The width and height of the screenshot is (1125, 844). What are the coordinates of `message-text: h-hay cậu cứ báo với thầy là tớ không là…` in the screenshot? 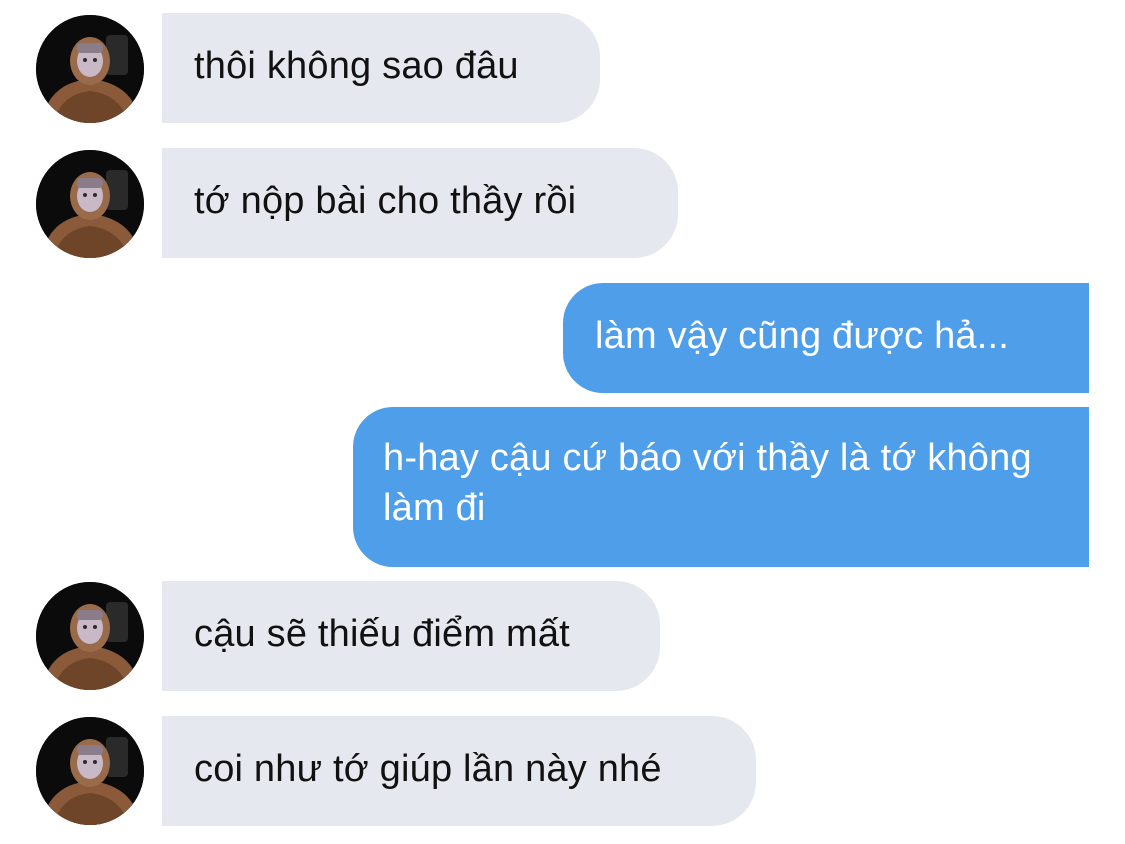 It's located at (707, 483).